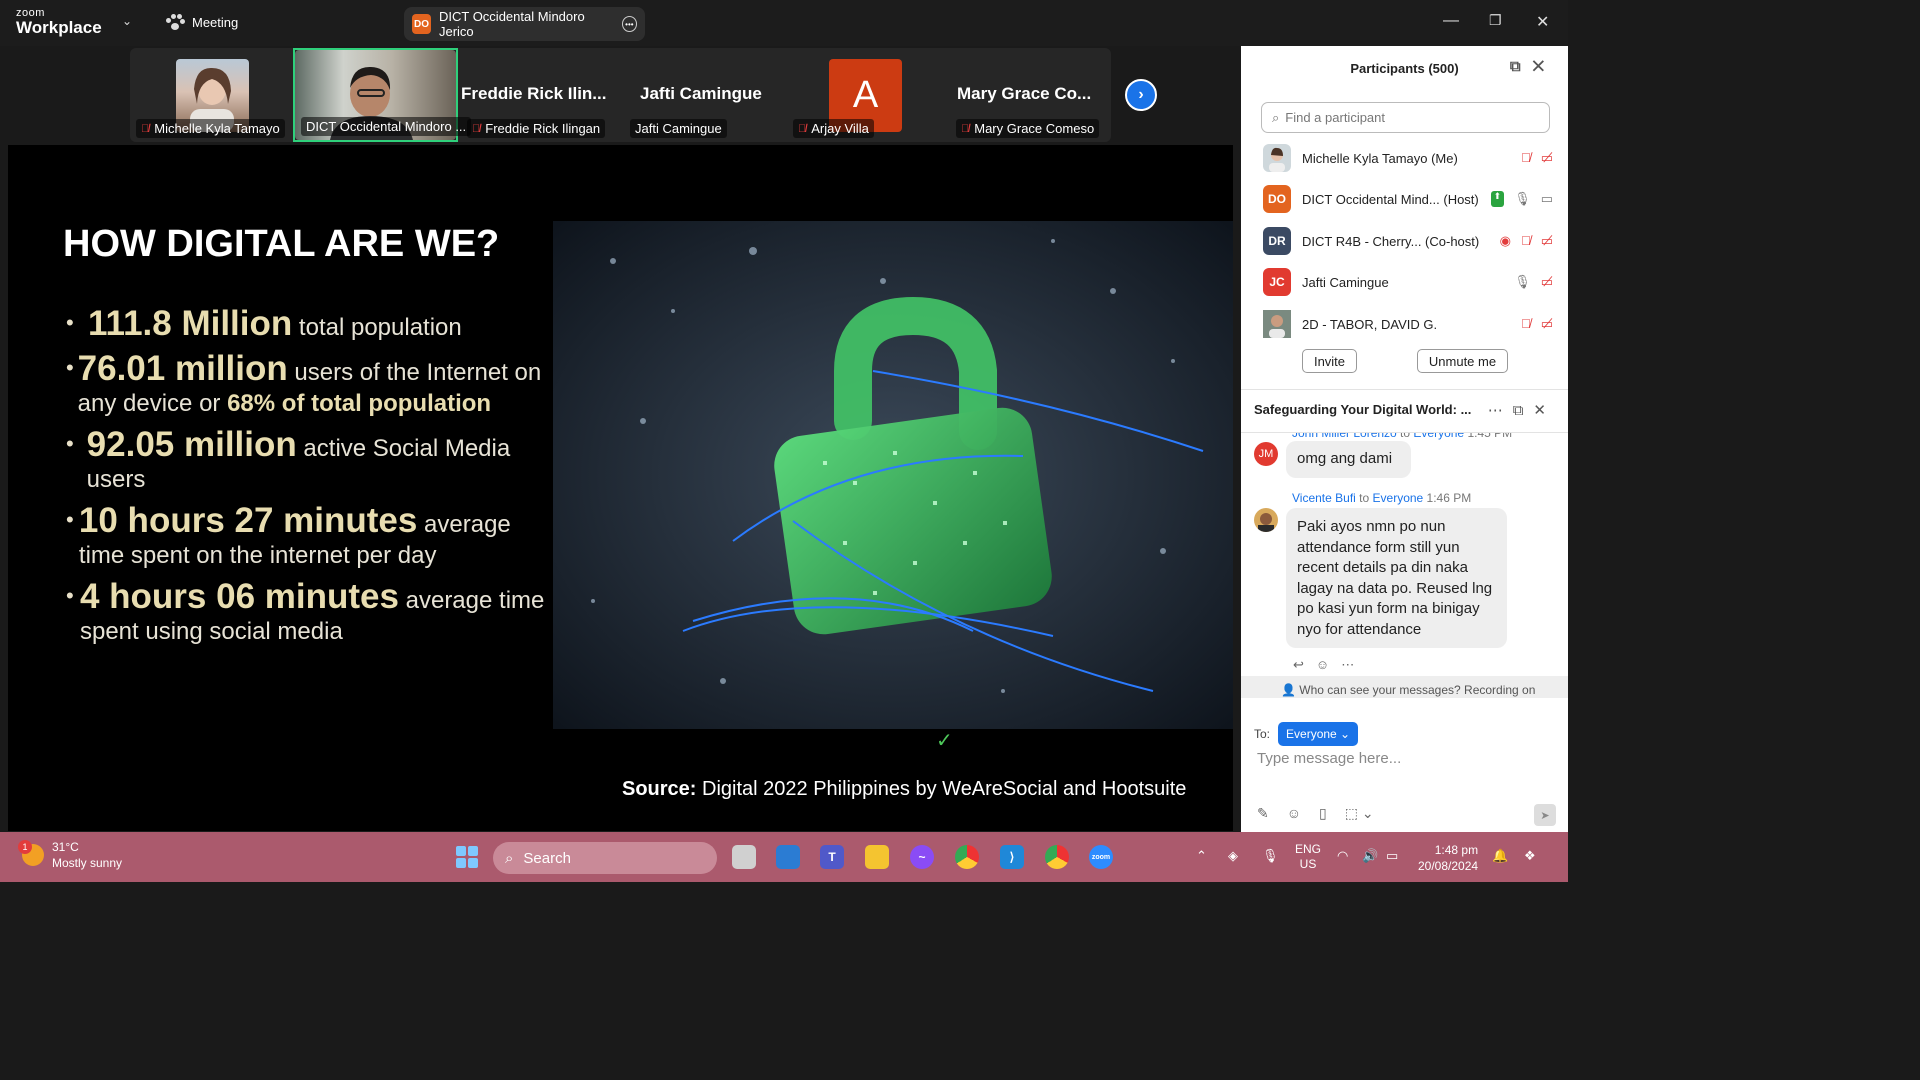  Describe the element at coordinates (1290, 690) in the screenshot. I see `person-icon: 👤` at that location.